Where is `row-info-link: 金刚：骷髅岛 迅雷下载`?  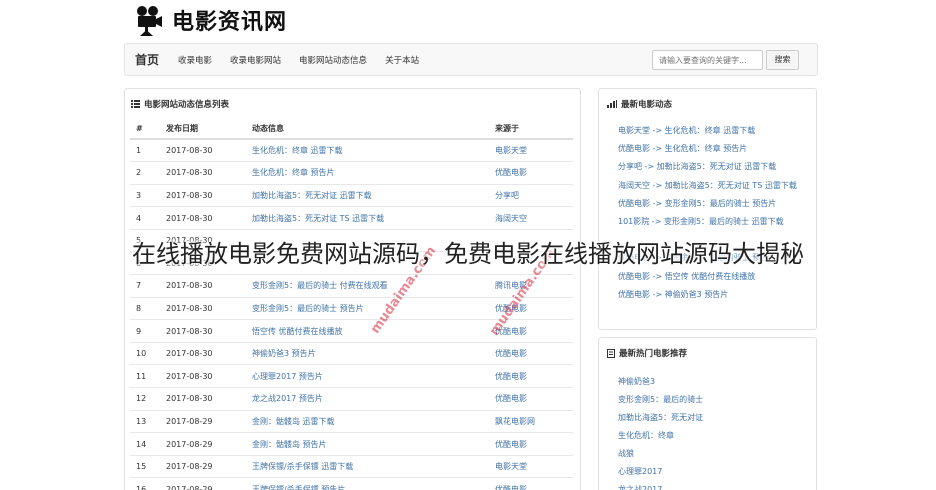
row-info-link: 金刚：骷髅岛 迅雷下载 is located at coordinates (367, 422).